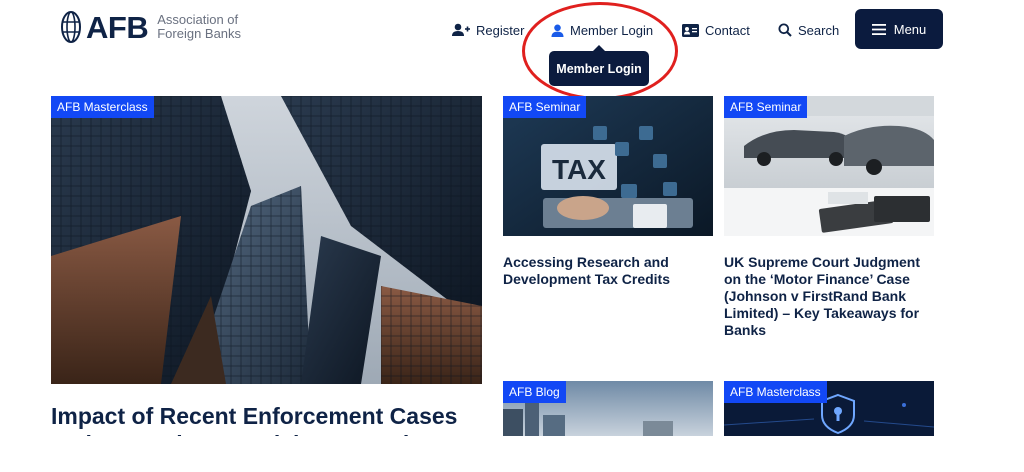 The image size is (1024, 472). I want to click on menu-button-label: Menu, so click(910, 29).